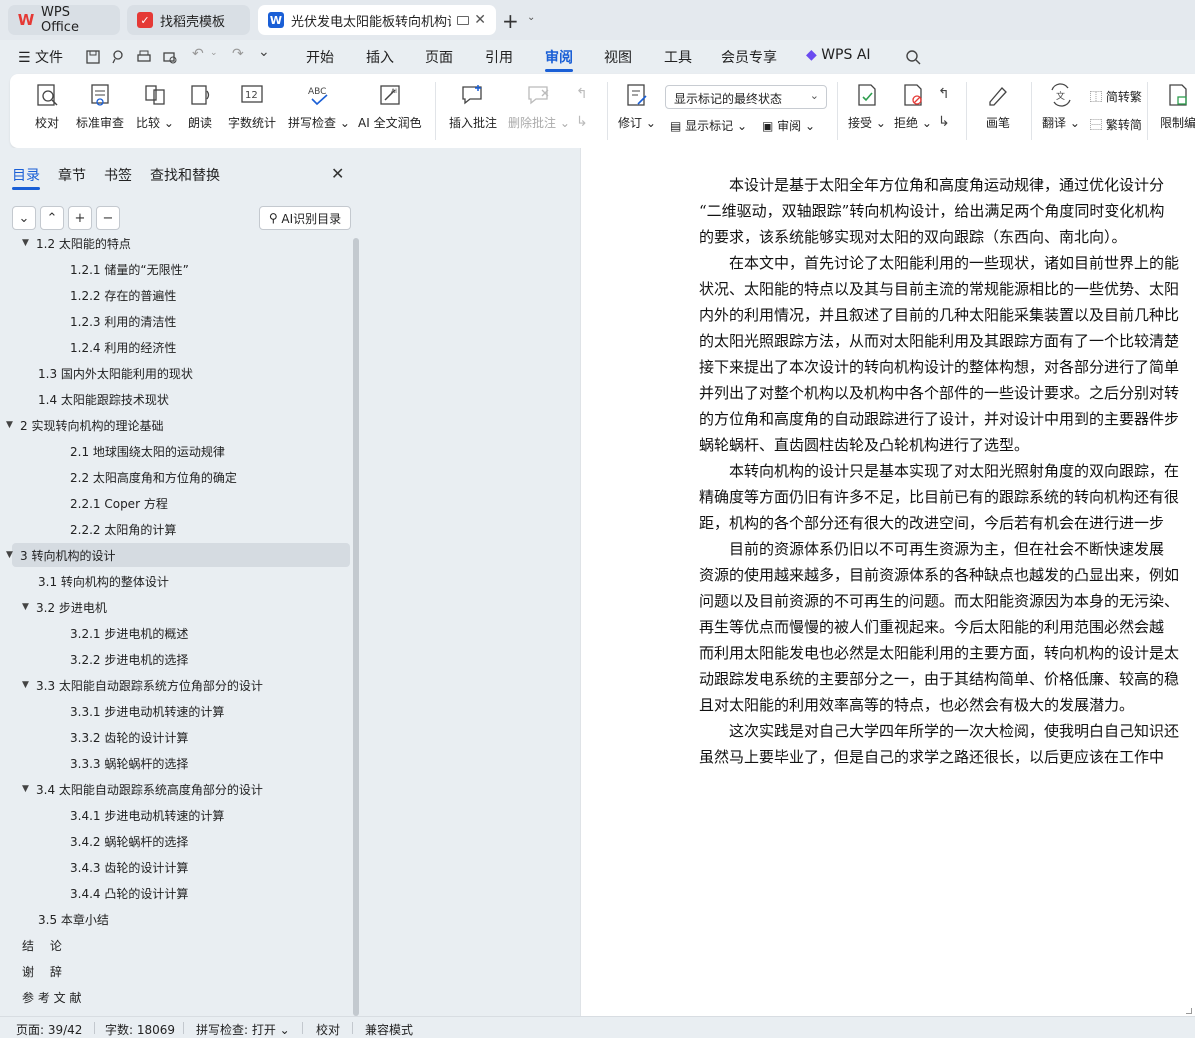 The height and width of the screenshot is (1038, 1195). Describe the element at coordinates (944, 94) in the screenshot. I see `previous-change-icon: ↰` at that location.